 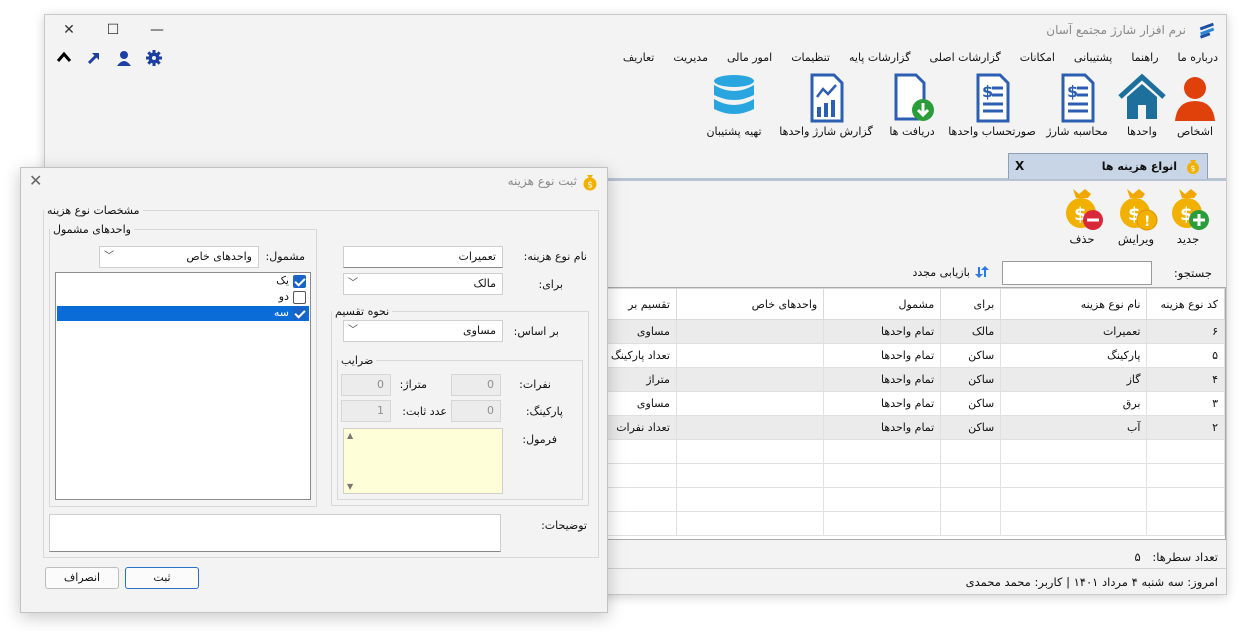 I want to click on col-special-units: واحدهای خاص, so click(x=750, y=304).